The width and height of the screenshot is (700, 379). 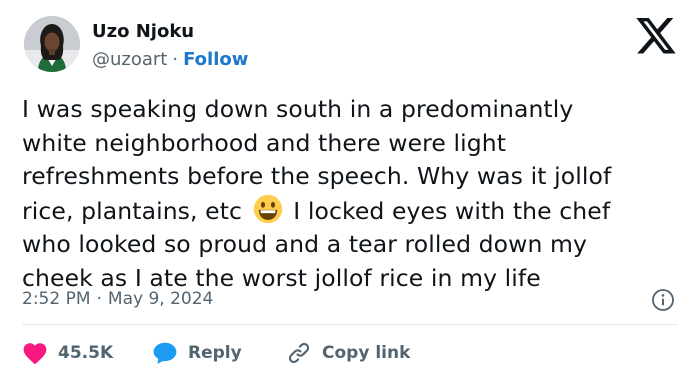 I want to click on copy-link-label: Copy link, so click(x=366, y=353).